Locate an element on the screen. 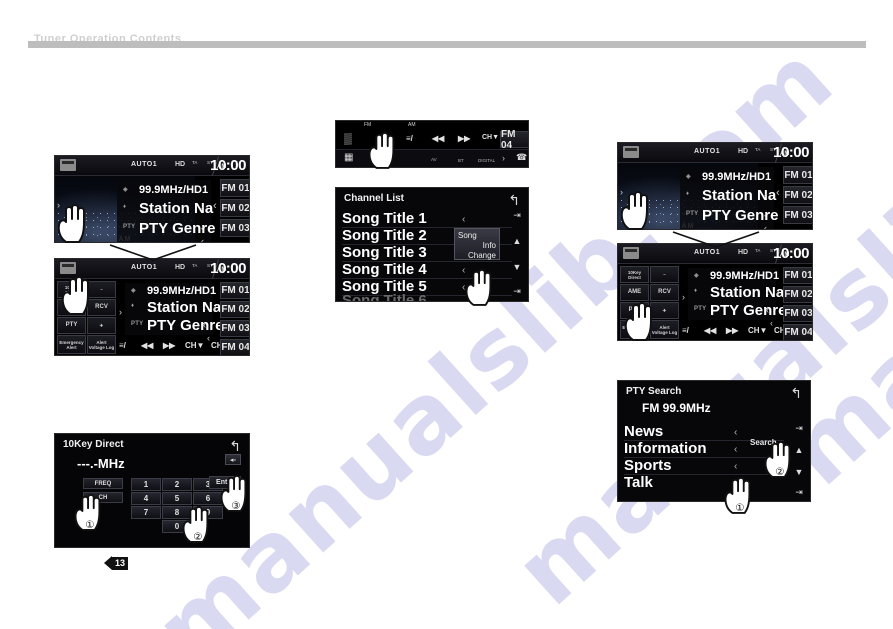 This screenshot has height=629, width=893. source-icon is located at coordinates (631, 253).